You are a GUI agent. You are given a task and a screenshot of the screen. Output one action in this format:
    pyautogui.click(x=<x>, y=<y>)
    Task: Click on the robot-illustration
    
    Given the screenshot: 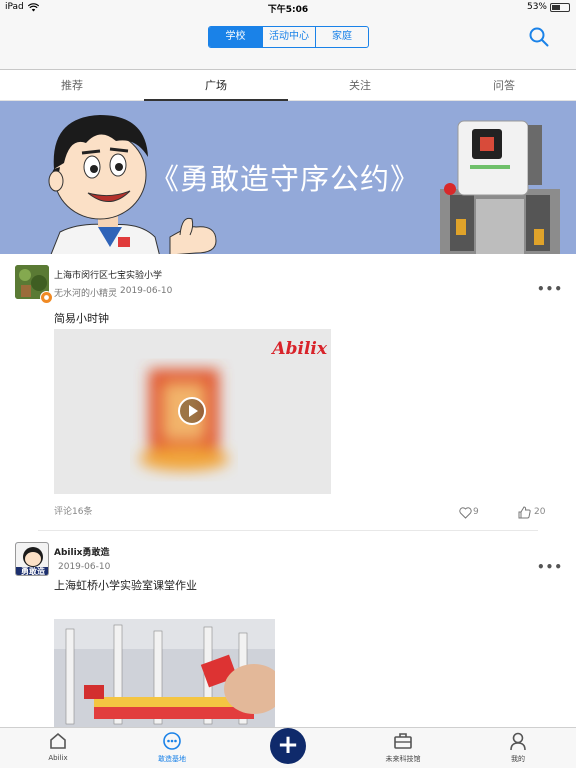 What is the action you would take?
    pyautogui.click(x=500, y=187)
    